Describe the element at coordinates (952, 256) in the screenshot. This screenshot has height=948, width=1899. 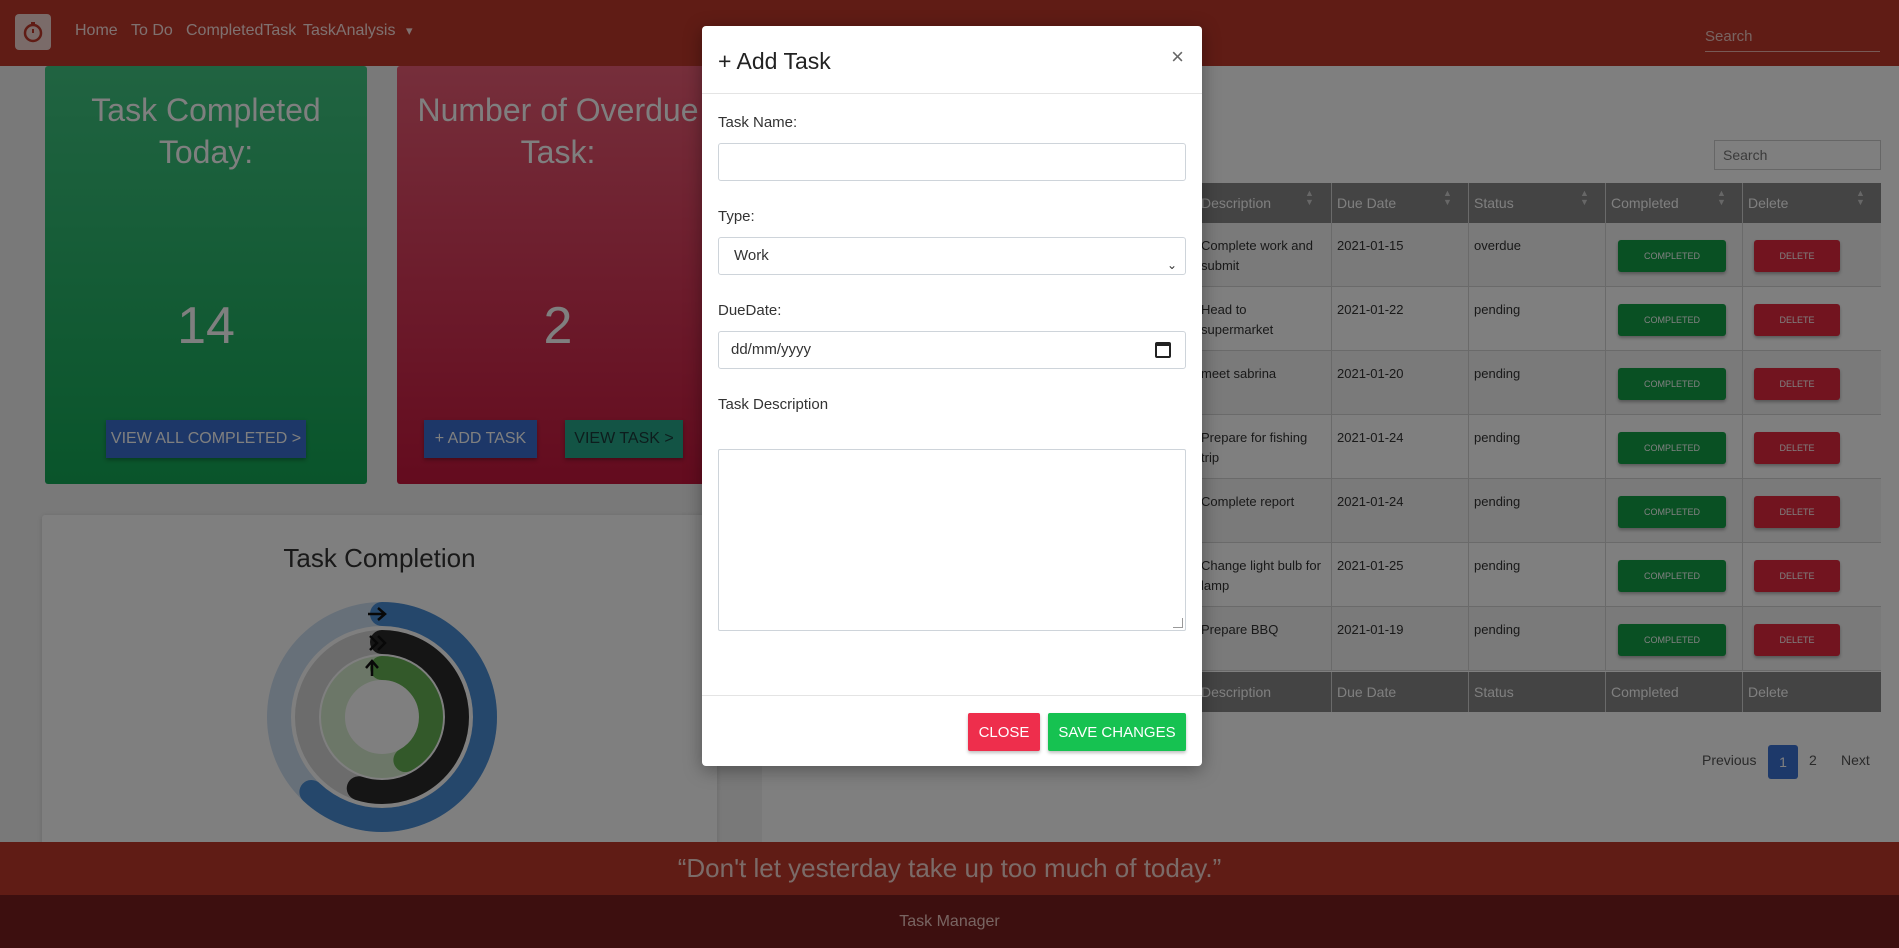
I see `type-select: Work ⌄` at that location.